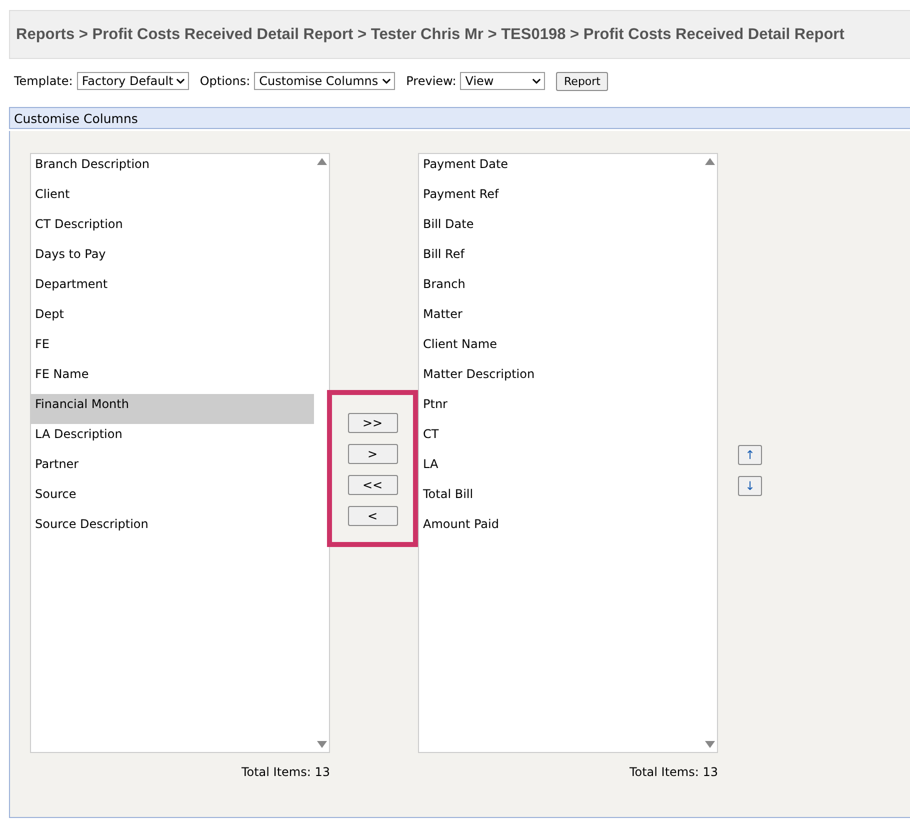  Describe the element at coordinates (560, 319) in the screenshot. I see `list-item: Matter` at that location.